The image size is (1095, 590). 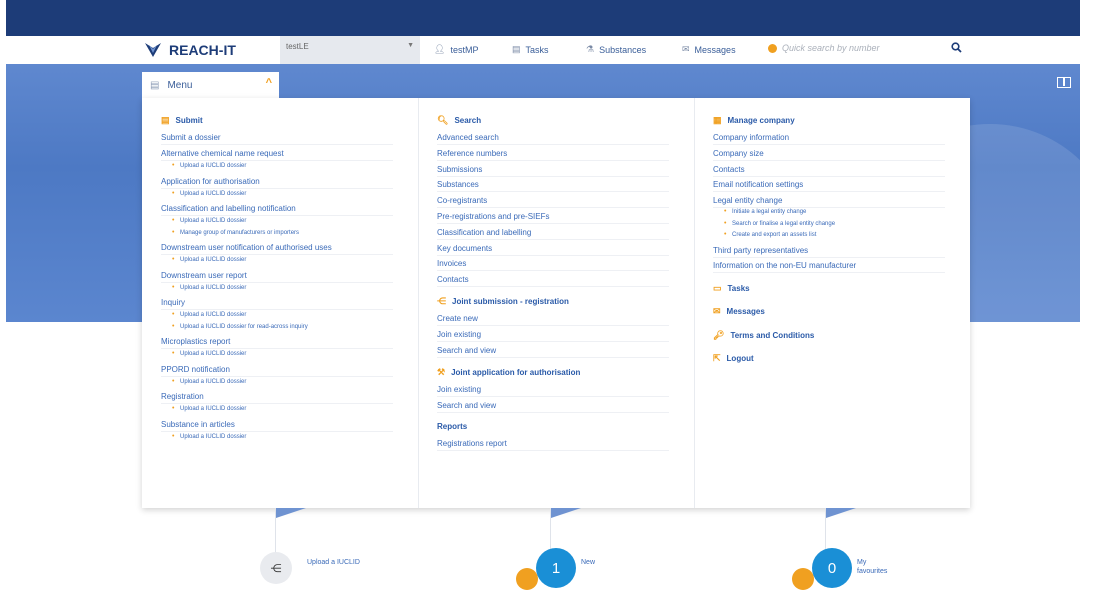 What do you see at coordinates (297, 46) in the screenshot?
I see `legal-entity-value: testLE` at bounding box center [297, 46].